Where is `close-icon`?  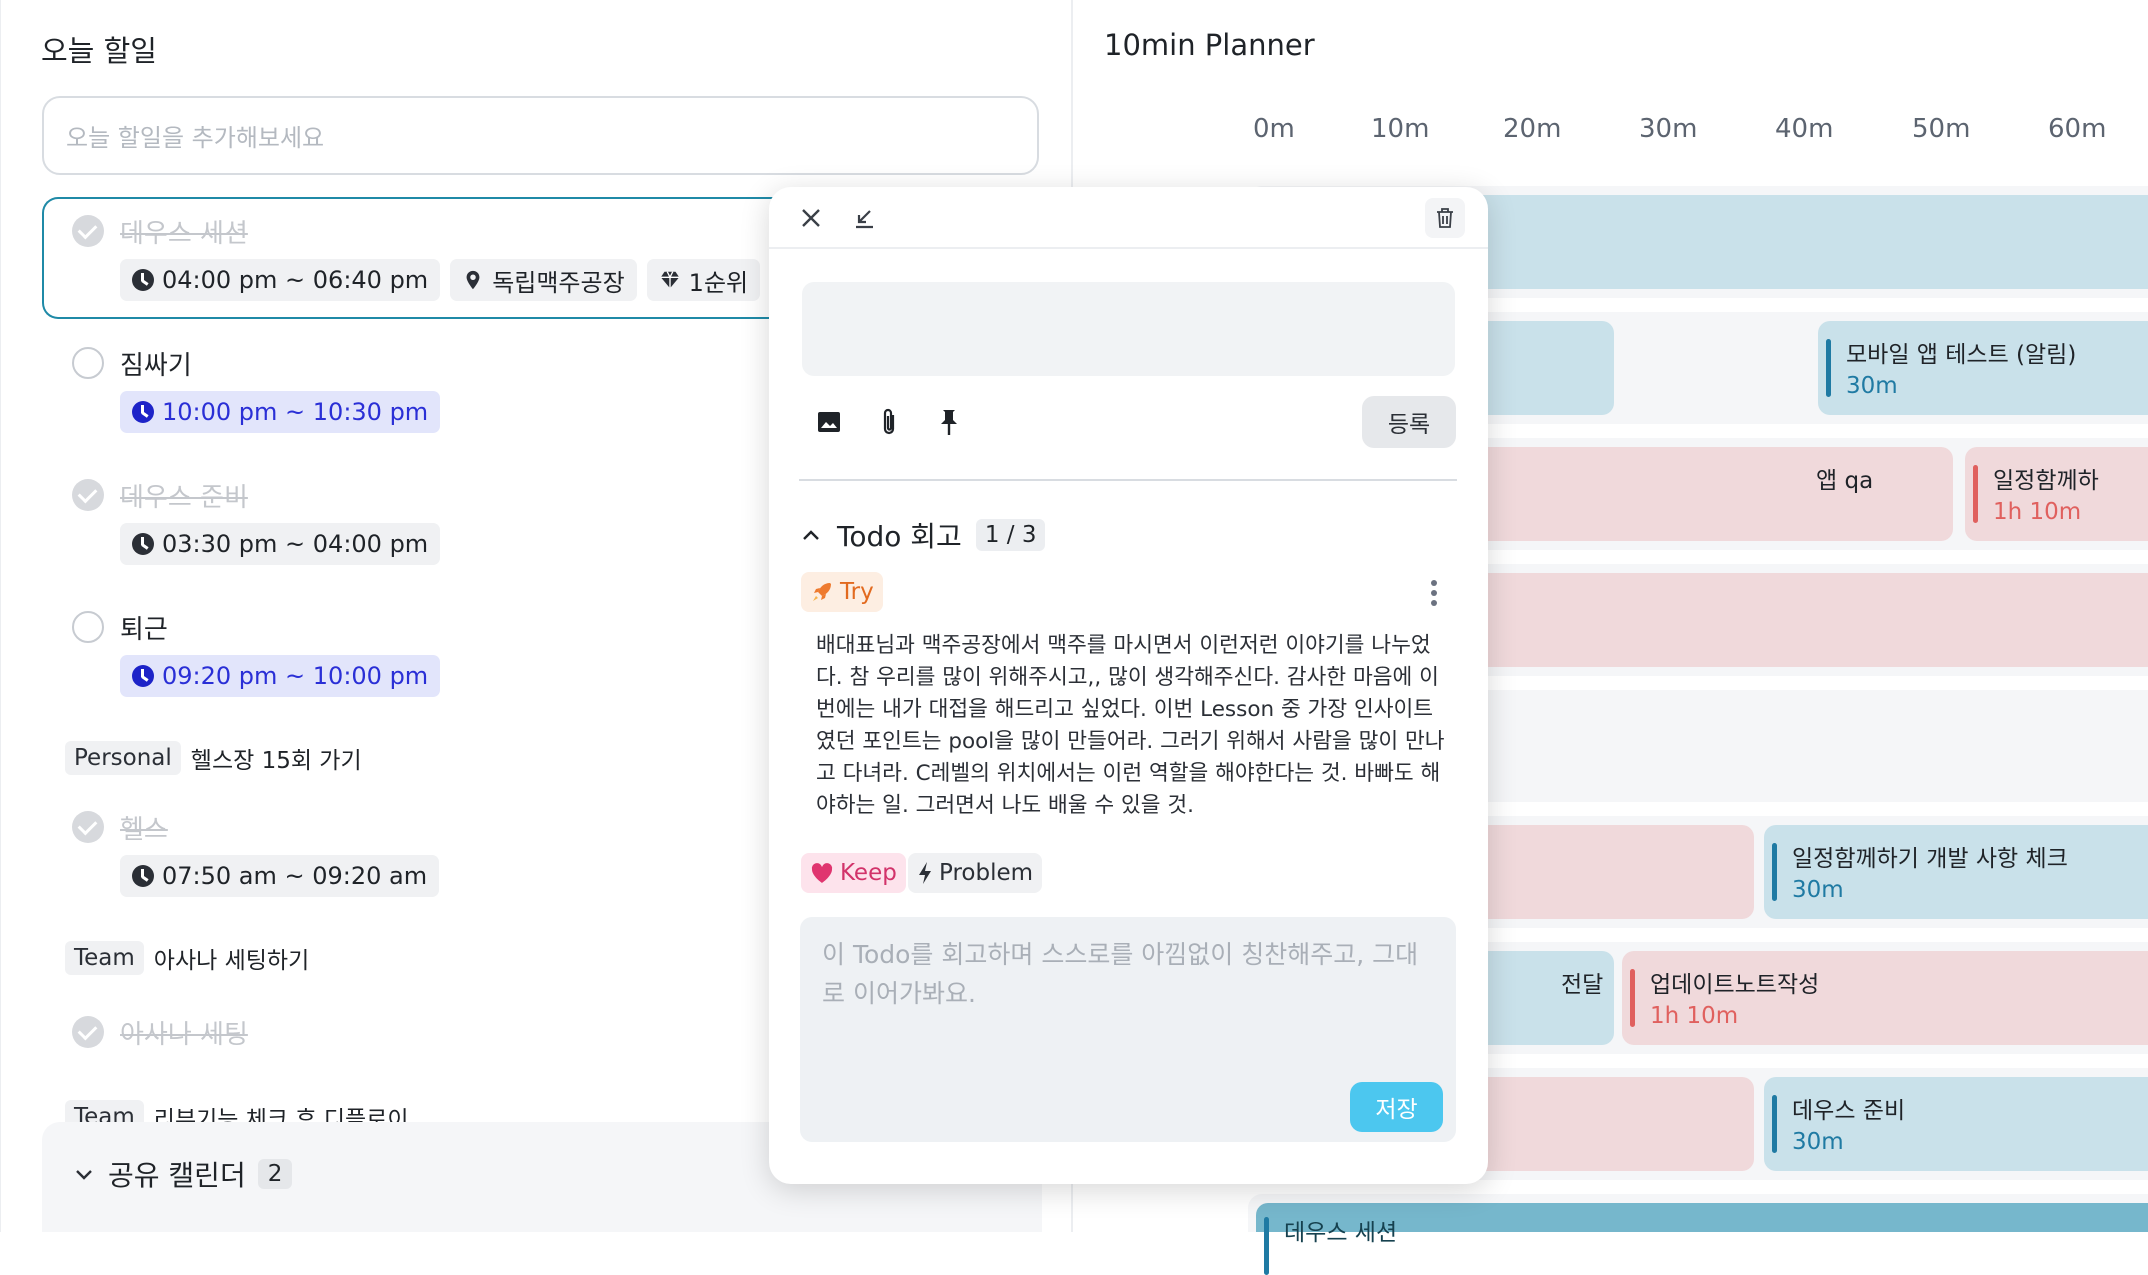 close-icon is located at coordinates (811, 218).